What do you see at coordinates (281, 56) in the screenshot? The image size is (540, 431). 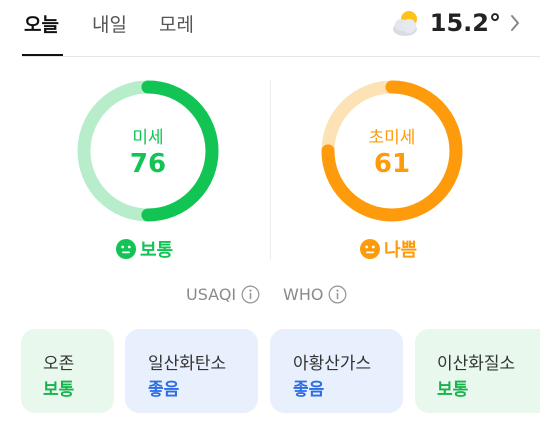 I see `header-divider` at bounding box center [281, 56].